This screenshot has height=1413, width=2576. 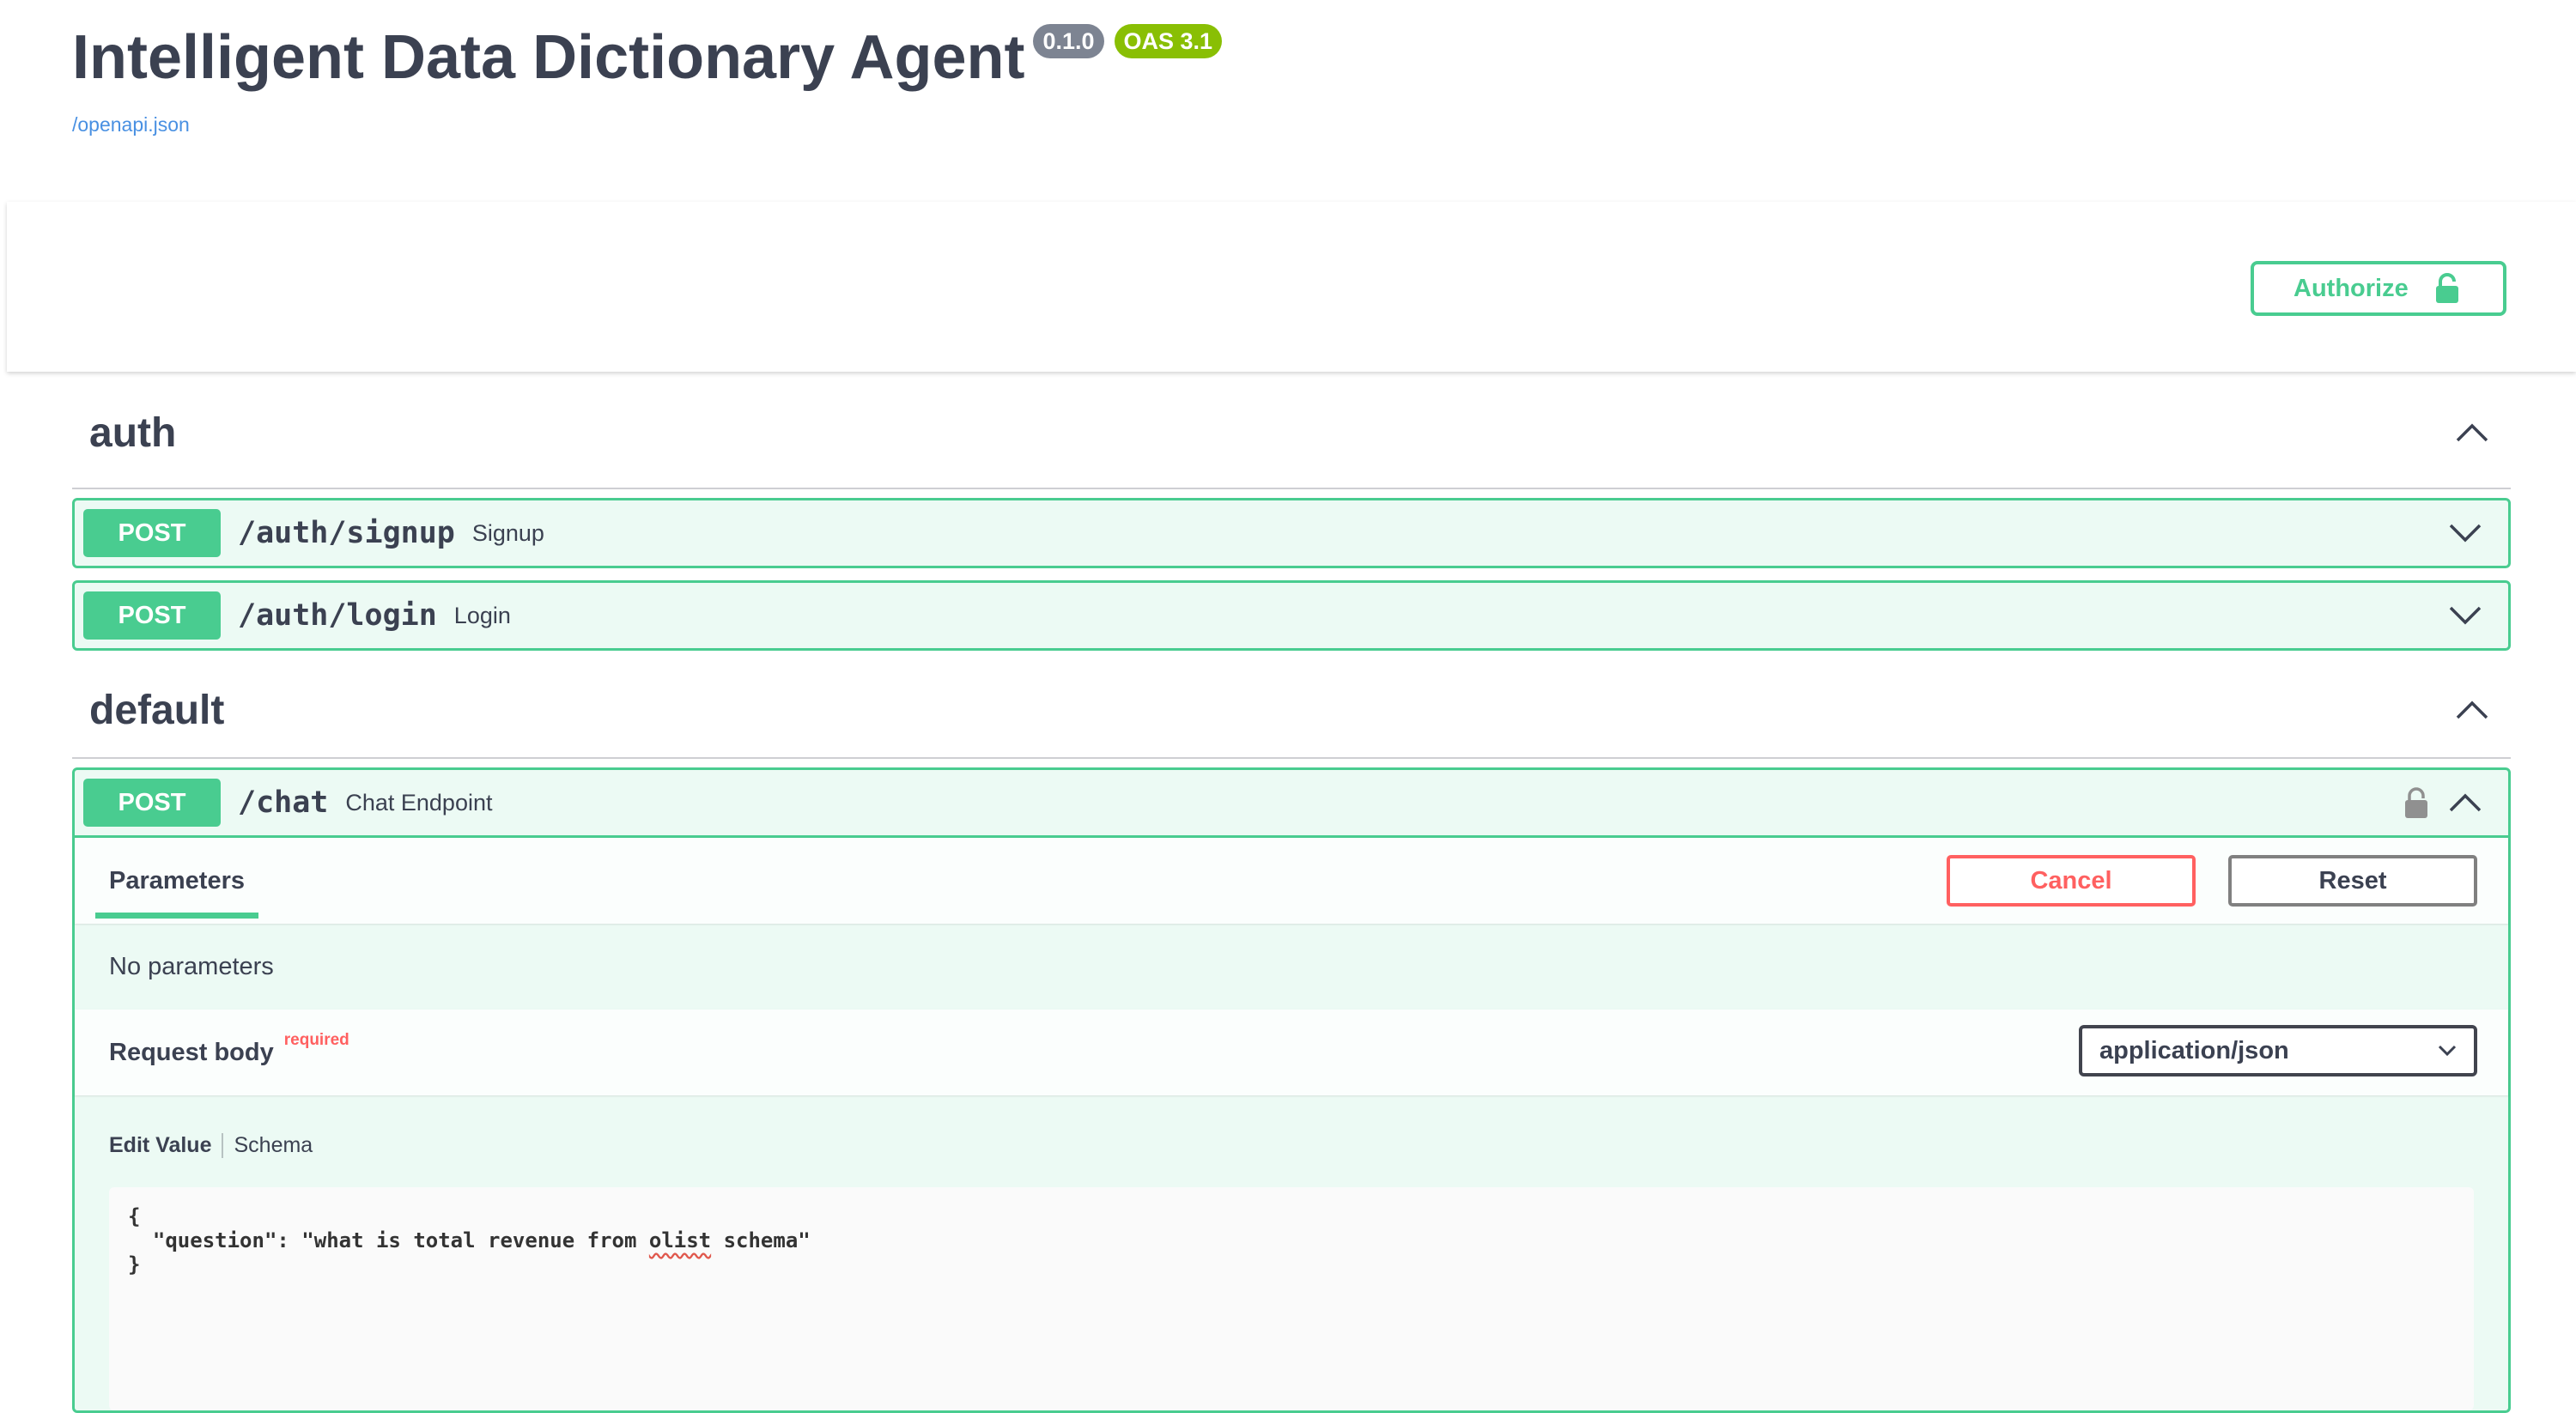 I want to click on parameters-header: Parameters Cancel Reset, so click(x=1291, y=881).